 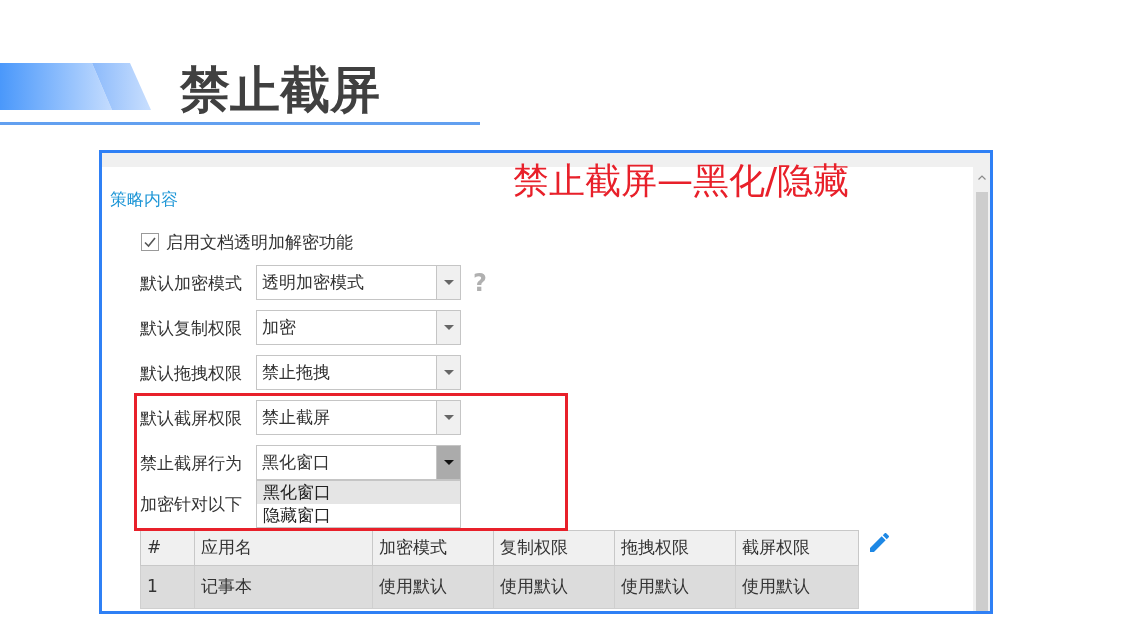 I want to click on column-header: 拖拽权限, so click(x=675, y=548).